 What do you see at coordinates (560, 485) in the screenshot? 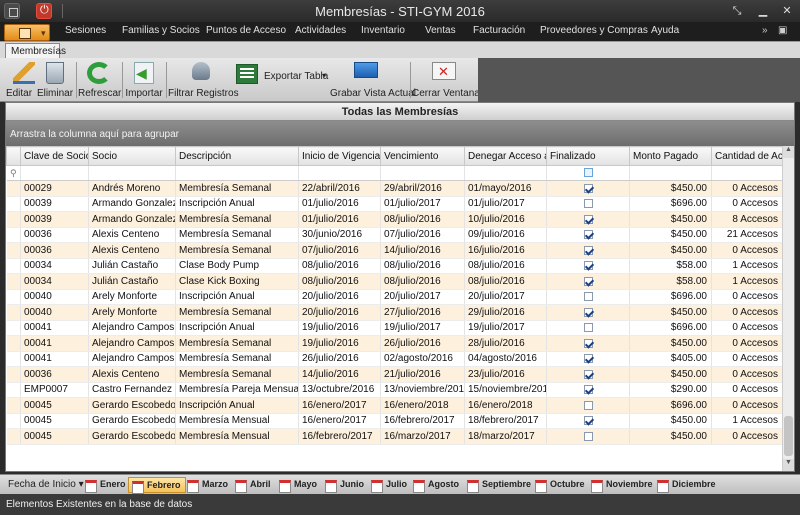
I see `month-octubre: Octubre` at bounding box center [560, 485].